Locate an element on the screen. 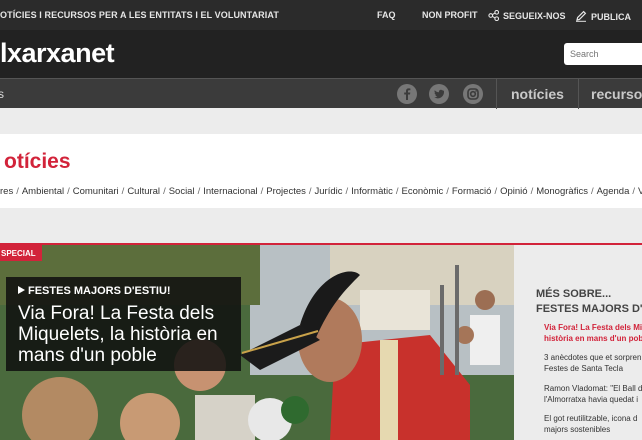 This screenshot has height=440, width=642. follow-us-label: SEGUEIX-NOS is located at coordinates (534, 16).